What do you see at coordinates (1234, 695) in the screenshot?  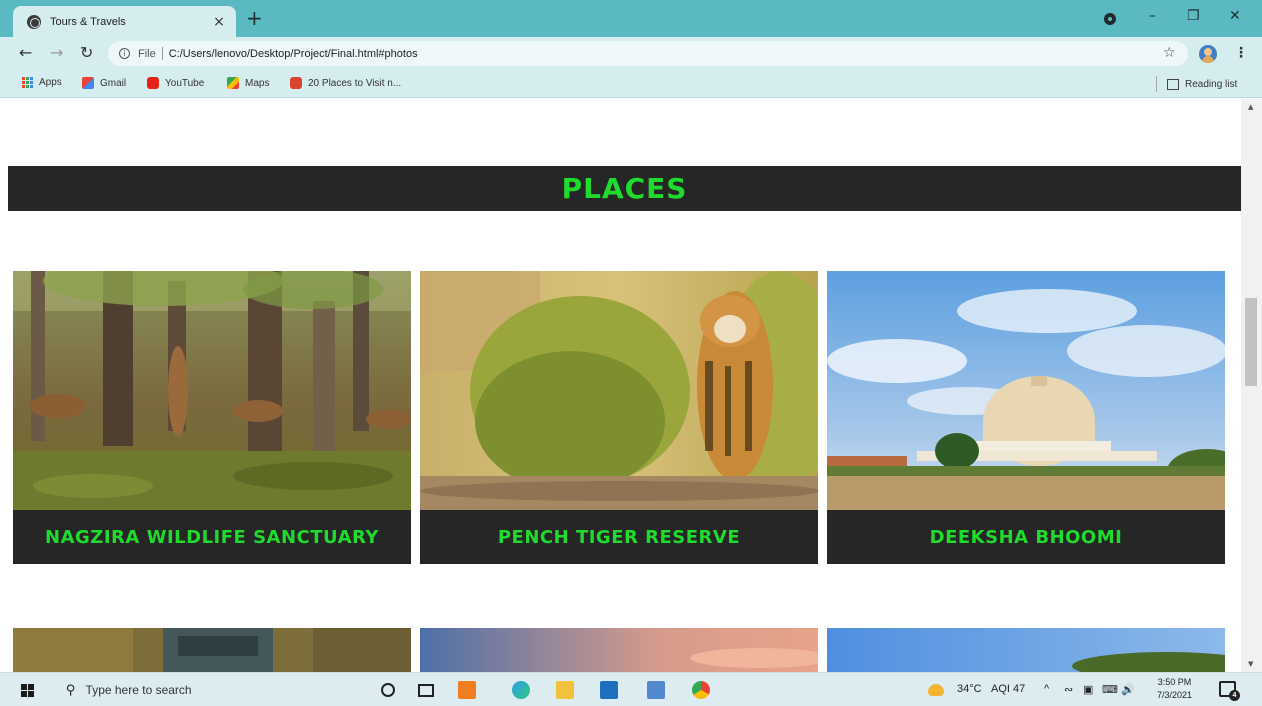 I see `notification-count: 4` at bounding box center [1234, 695].